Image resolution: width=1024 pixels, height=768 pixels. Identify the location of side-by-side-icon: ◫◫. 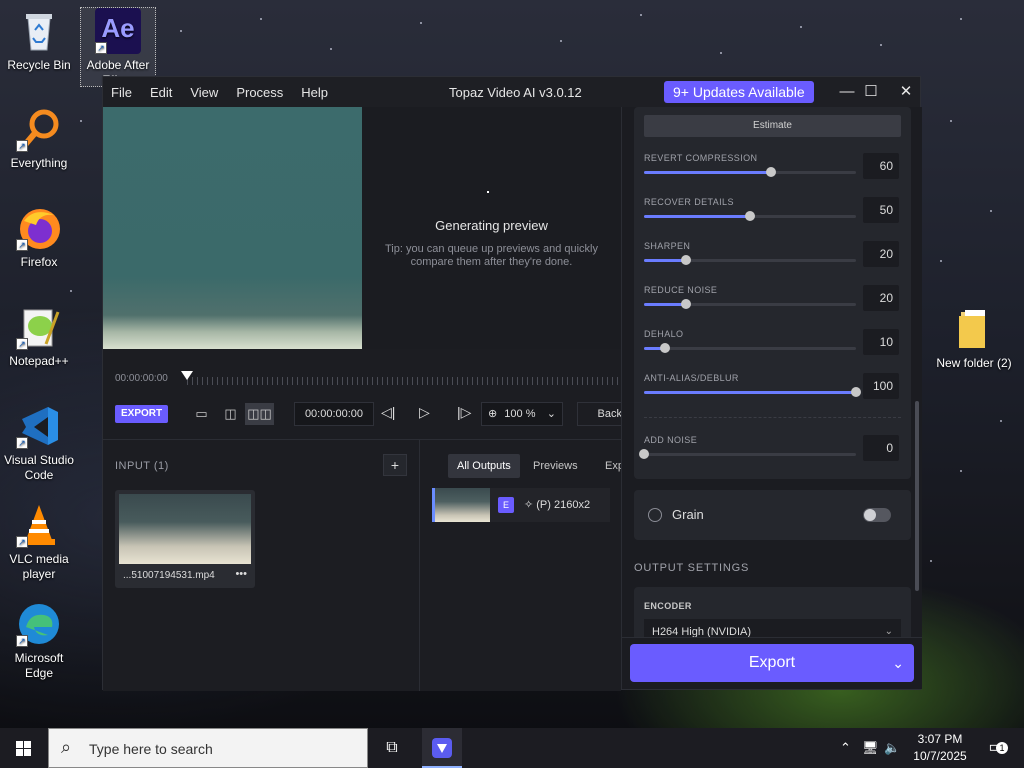
(259, 413).